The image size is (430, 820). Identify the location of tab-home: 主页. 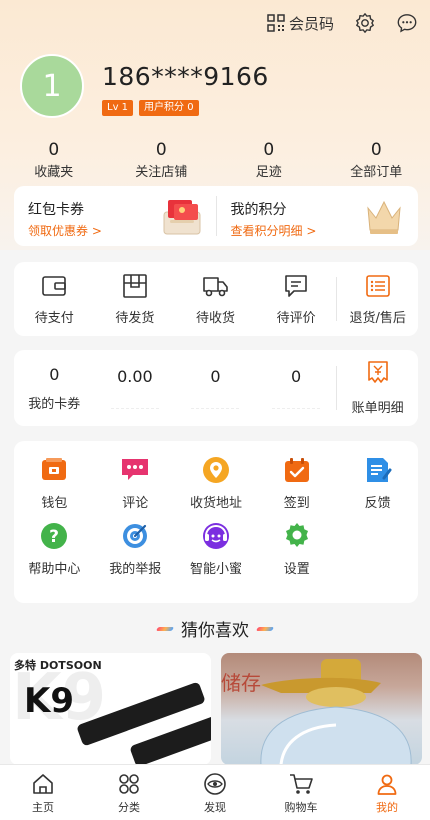
(43, 792).